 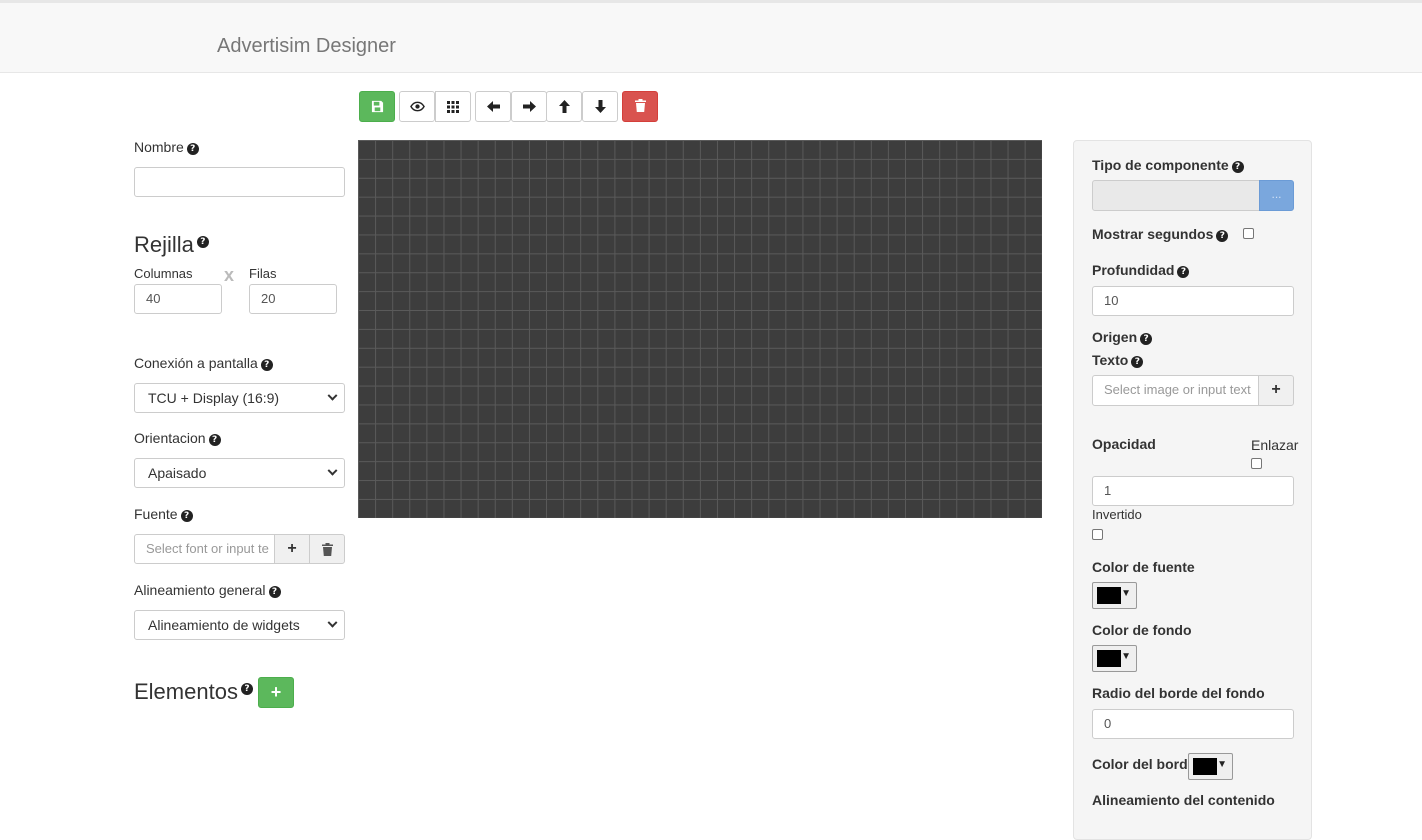 I want to click on move-up-button, so click(x=564, y=106).